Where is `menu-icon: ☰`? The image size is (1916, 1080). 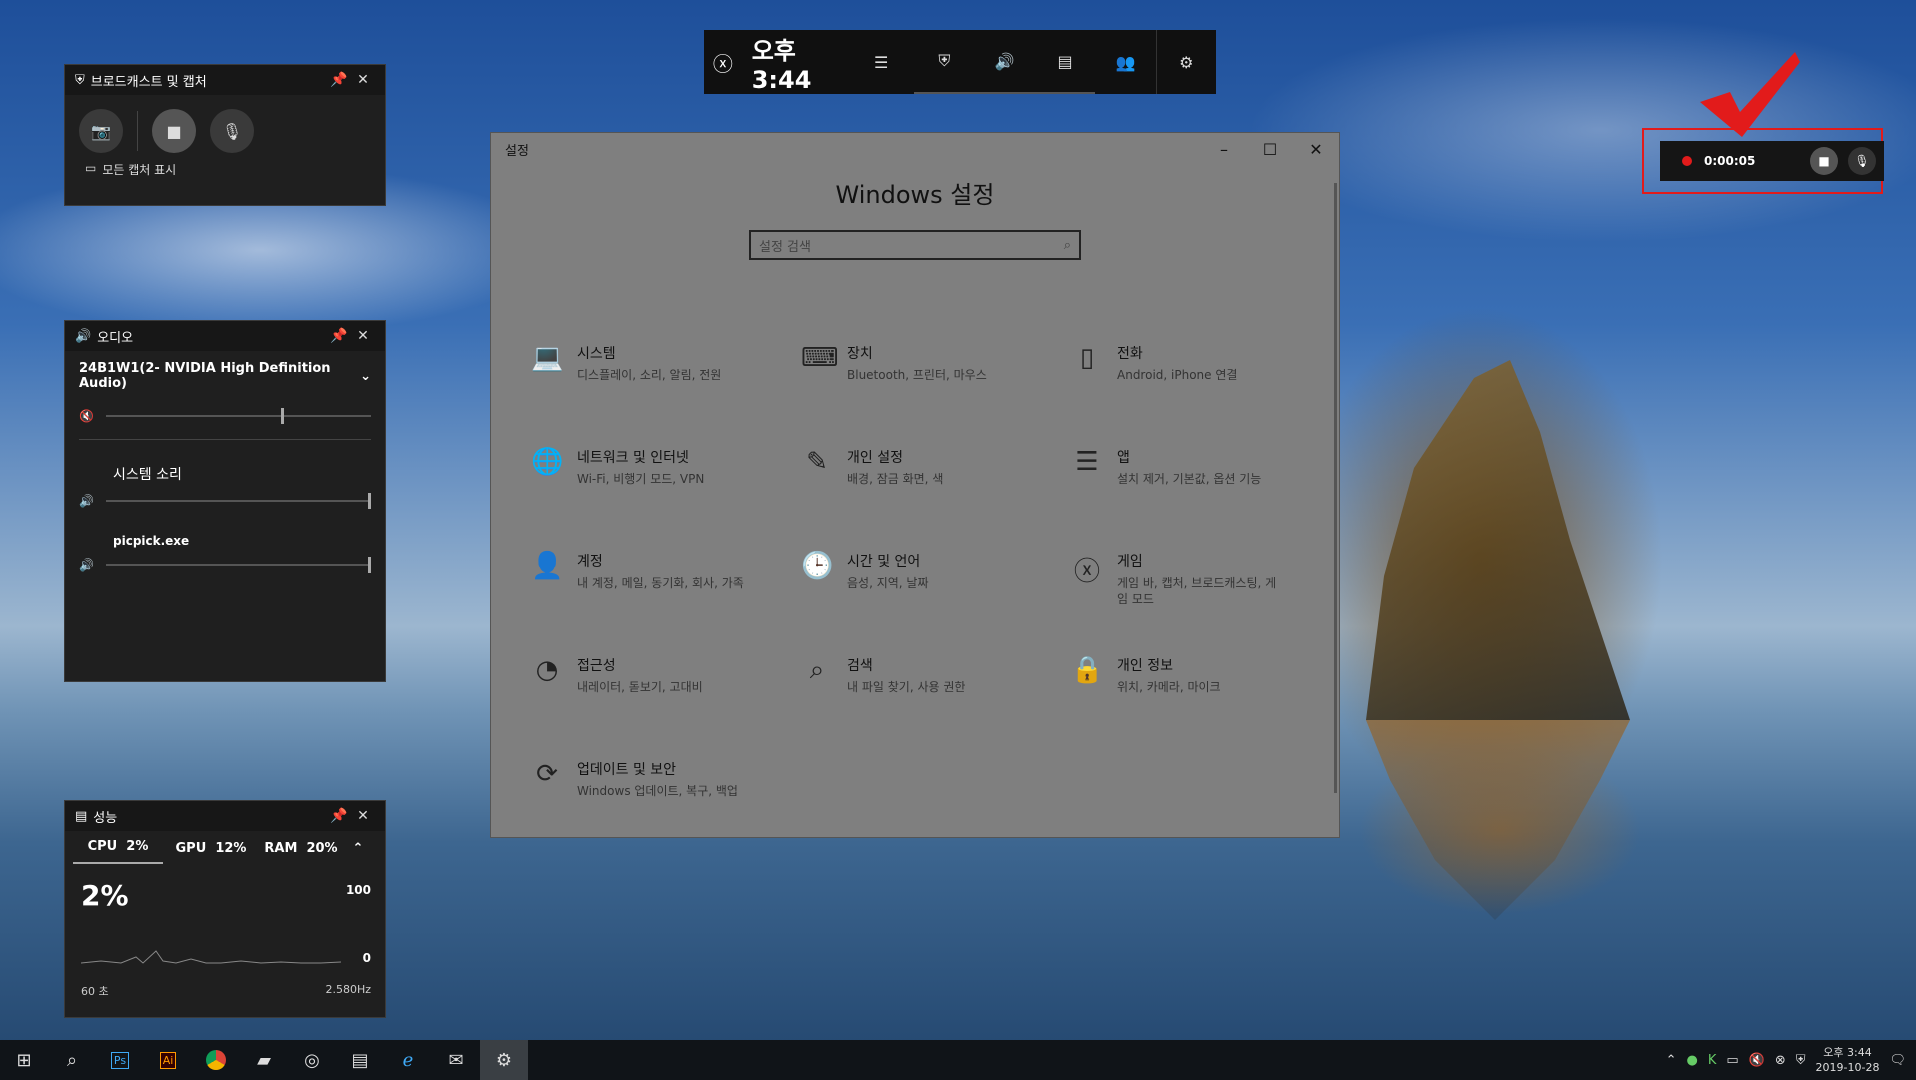 menu-icon: ☰ is located at coordinates (881, 62).